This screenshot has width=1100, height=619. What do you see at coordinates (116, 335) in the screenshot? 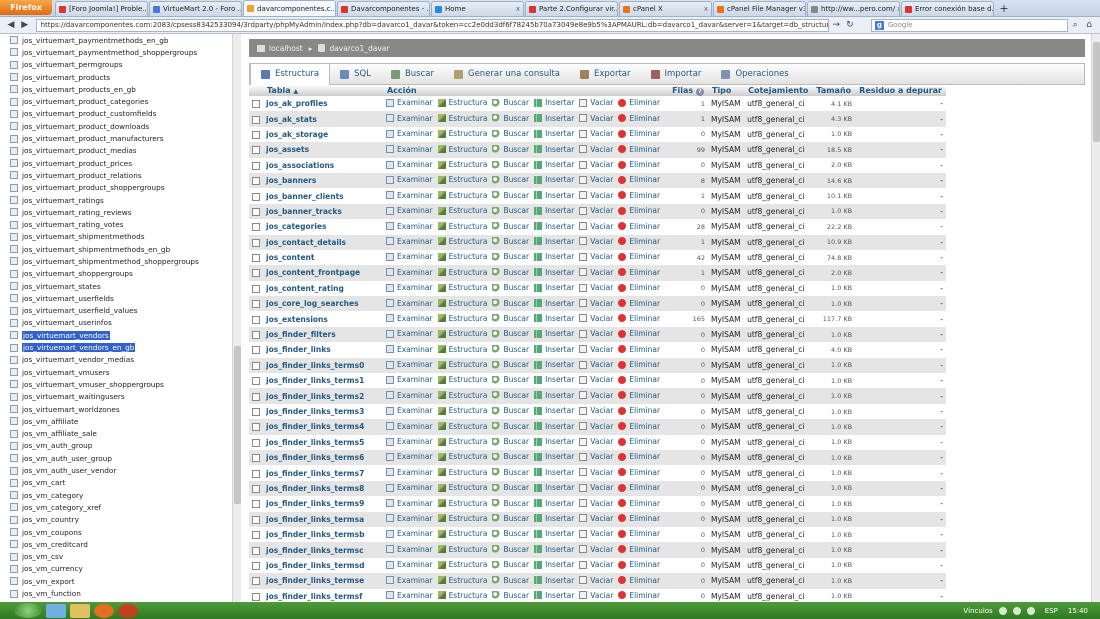
I see `sidebar-table-item: jos_virtuemart_vendors` at bounding box center [116, 335].